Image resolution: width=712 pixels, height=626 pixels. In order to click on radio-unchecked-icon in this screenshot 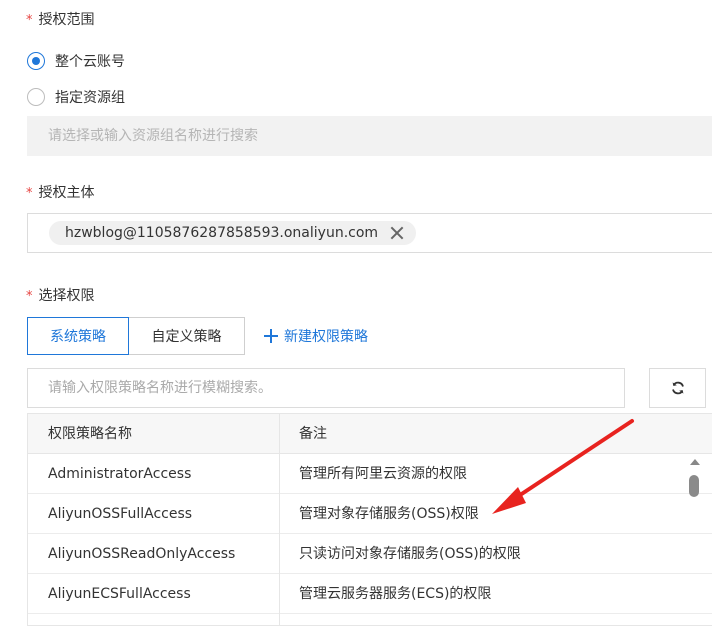, I will do `click(36, 97)`.